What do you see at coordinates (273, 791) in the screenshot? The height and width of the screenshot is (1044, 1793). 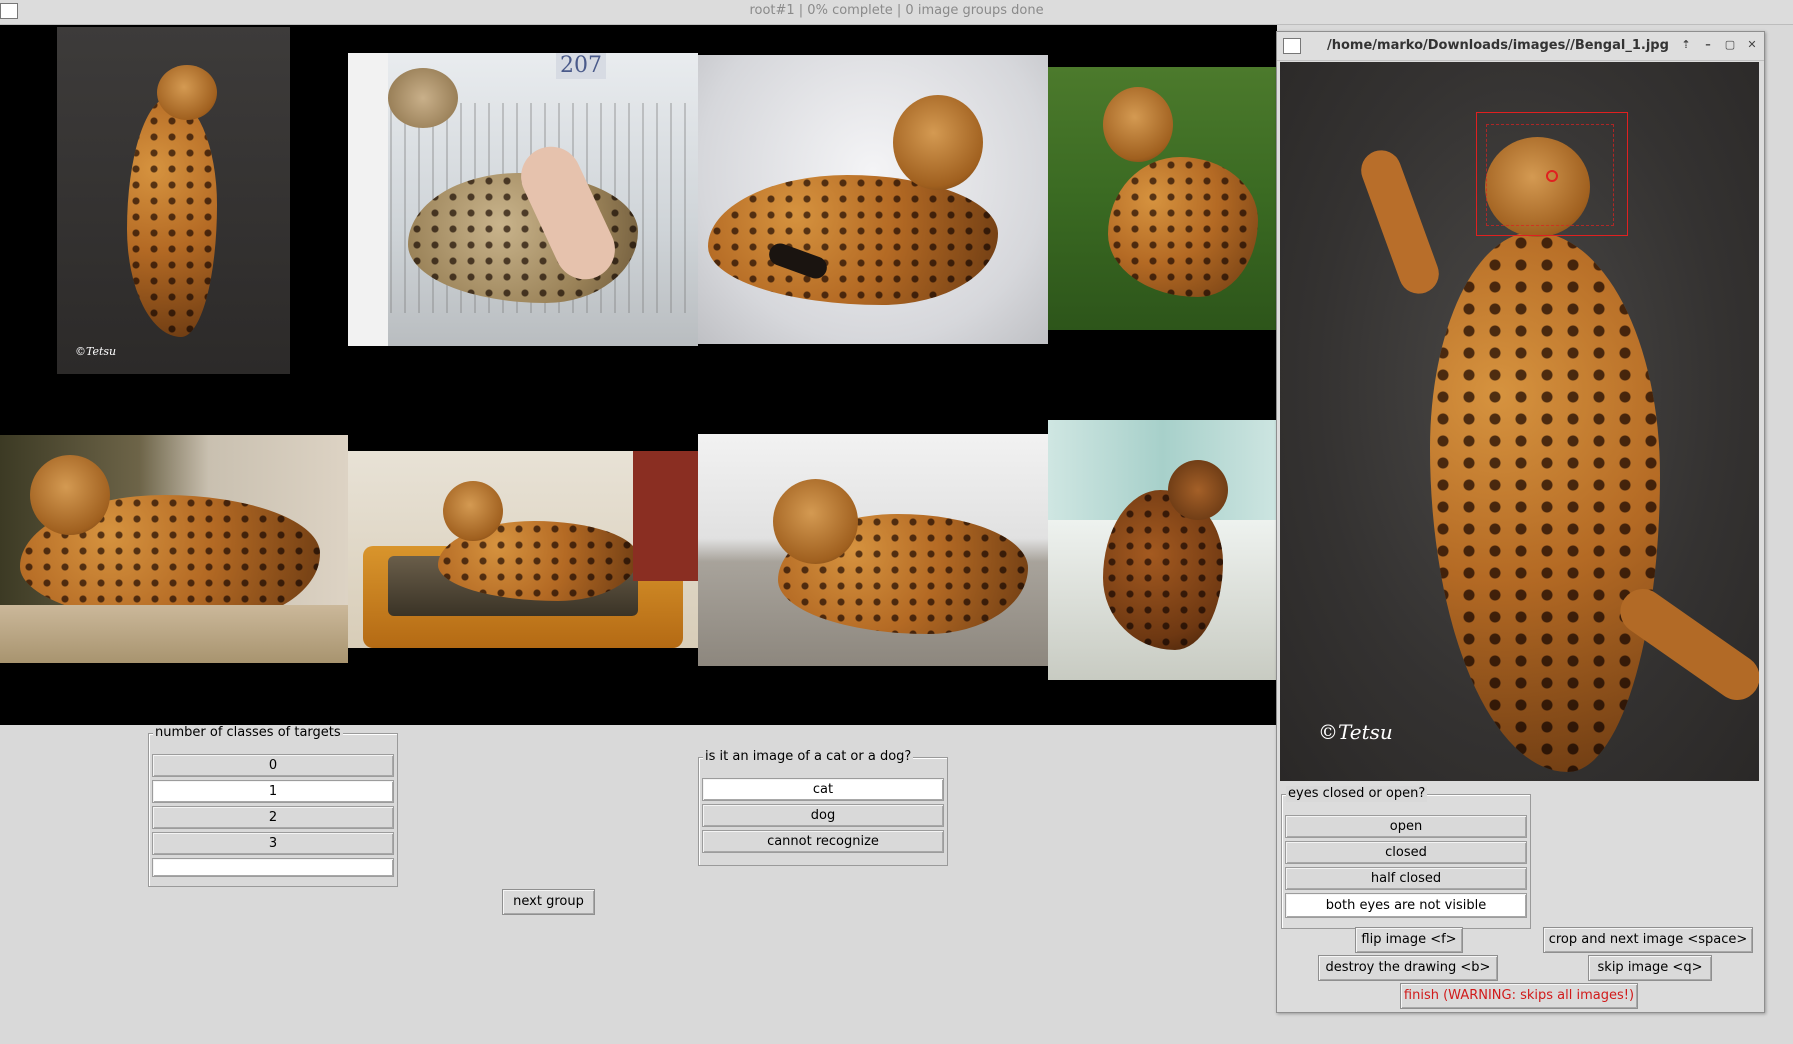 I see `classes-option-1: 1` at bounding box center [273, 791].